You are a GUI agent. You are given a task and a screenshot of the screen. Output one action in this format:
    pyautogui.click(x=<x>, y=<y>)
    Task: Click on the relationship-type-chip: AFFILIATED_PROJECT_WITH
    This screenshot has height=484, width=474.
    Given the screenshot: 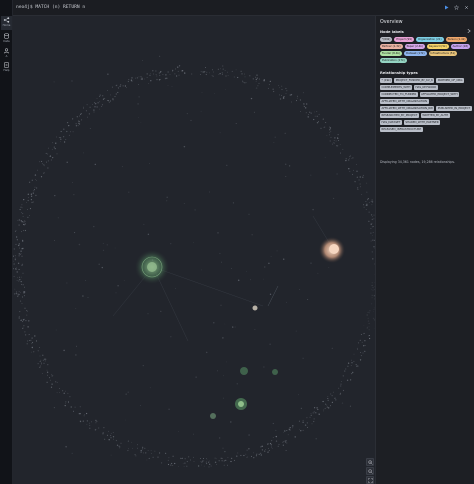 What is the action you would take?
    pyautogui.click(x=439, y=94)
    